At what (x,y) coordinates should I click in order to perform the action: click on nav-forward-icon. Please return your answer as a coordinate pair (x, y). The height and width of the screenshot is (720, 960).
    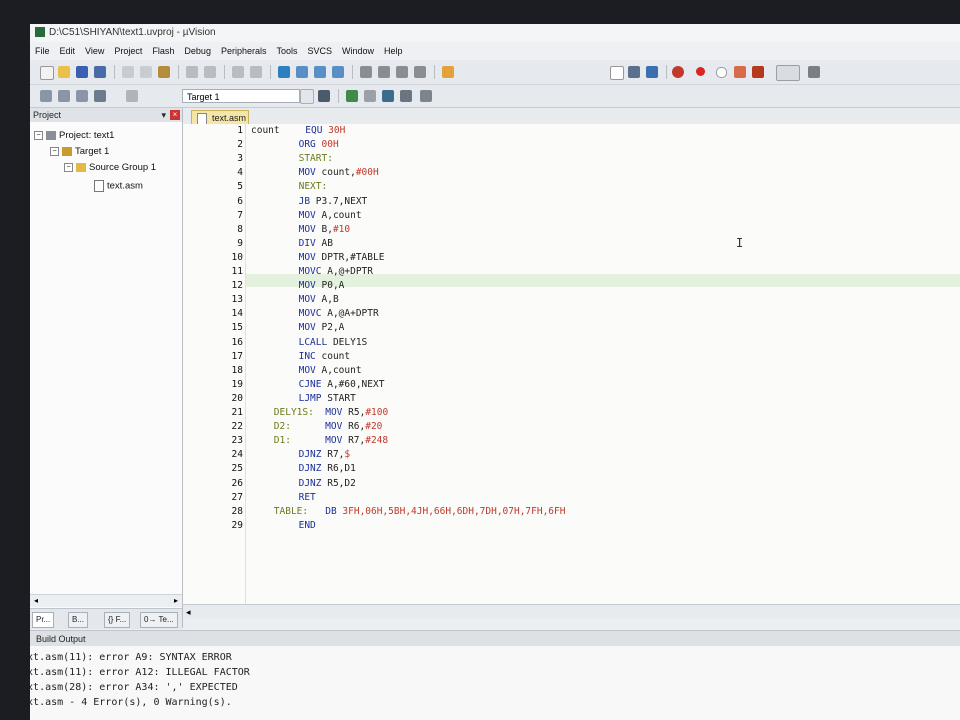
    Looking at the image, I should click on (256, 72).